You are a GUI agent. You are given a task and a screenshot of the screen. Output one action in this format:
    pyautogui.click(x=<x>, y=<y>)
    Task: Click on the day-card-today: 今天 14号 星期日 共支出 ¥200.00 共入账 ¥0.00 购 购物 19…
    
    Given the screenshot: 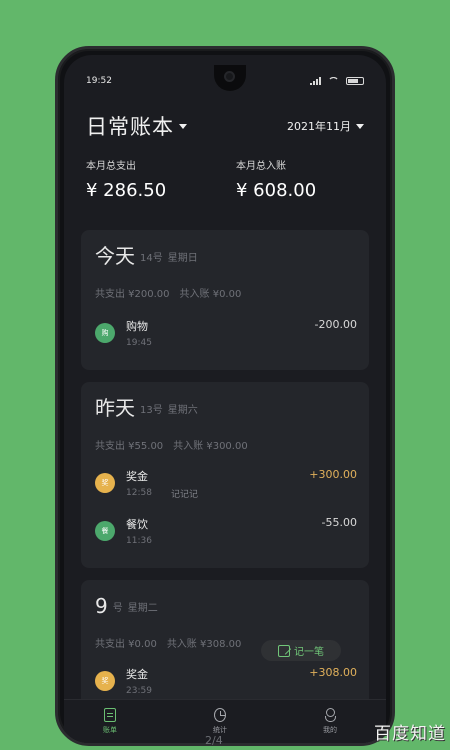 What is the action you would take?
    pyautogui.click(x=225, y=300)
    